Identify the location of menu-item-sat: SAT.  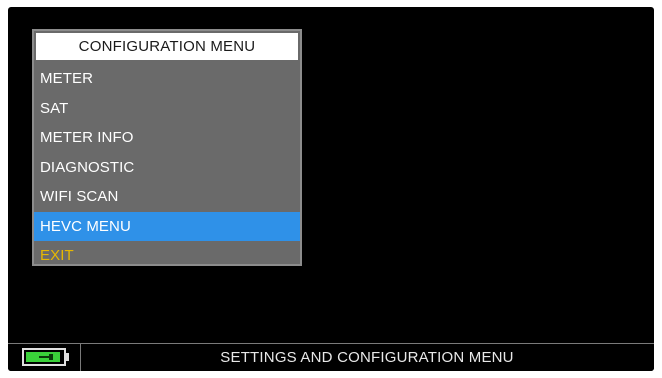
(167, 109).